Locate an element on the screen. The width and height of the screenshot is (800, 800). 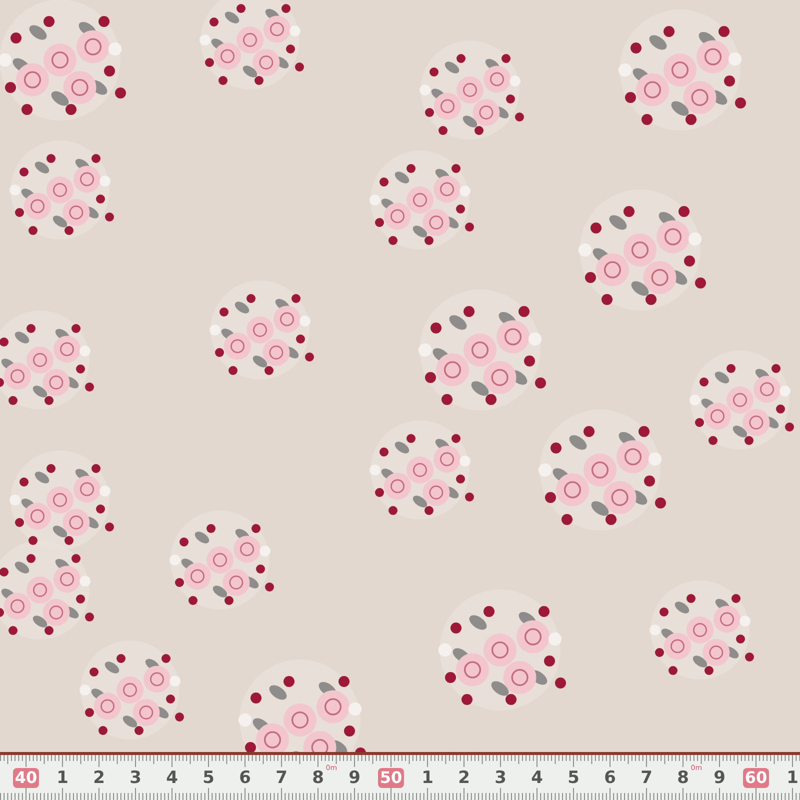
ruler-number: 40 is located at coordinates (26, 778).